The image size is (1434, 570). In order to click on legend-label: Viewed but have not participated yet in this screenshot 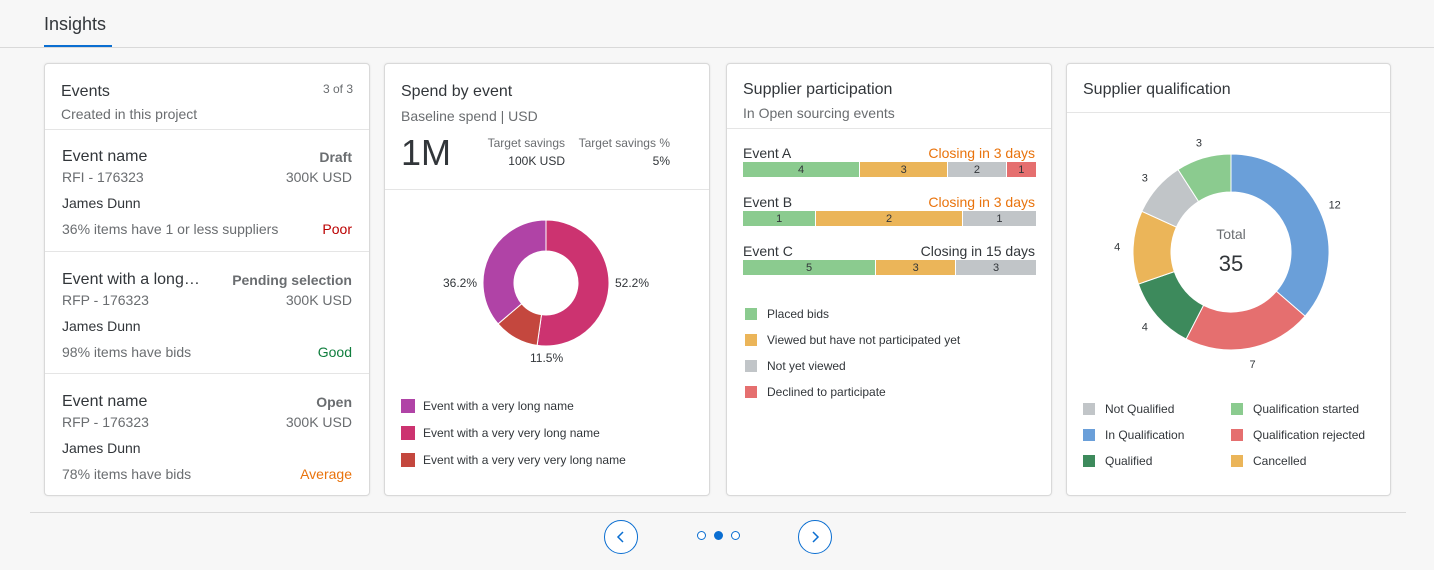, I will do `click(864, 340)`.